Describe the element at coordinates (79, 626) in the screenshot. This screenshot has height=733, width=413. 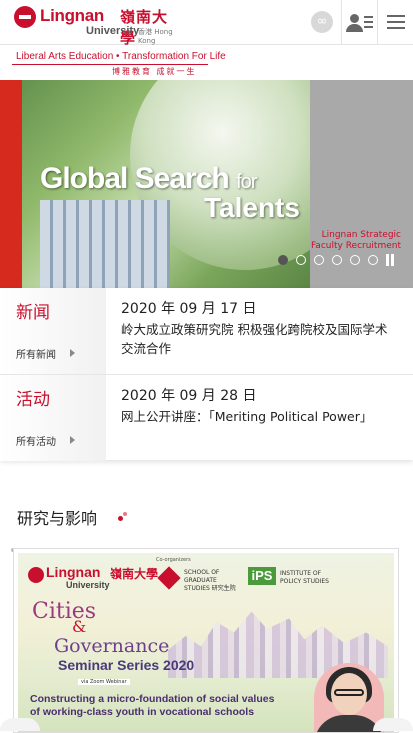
I see `poster-ampersand: &` at that location.